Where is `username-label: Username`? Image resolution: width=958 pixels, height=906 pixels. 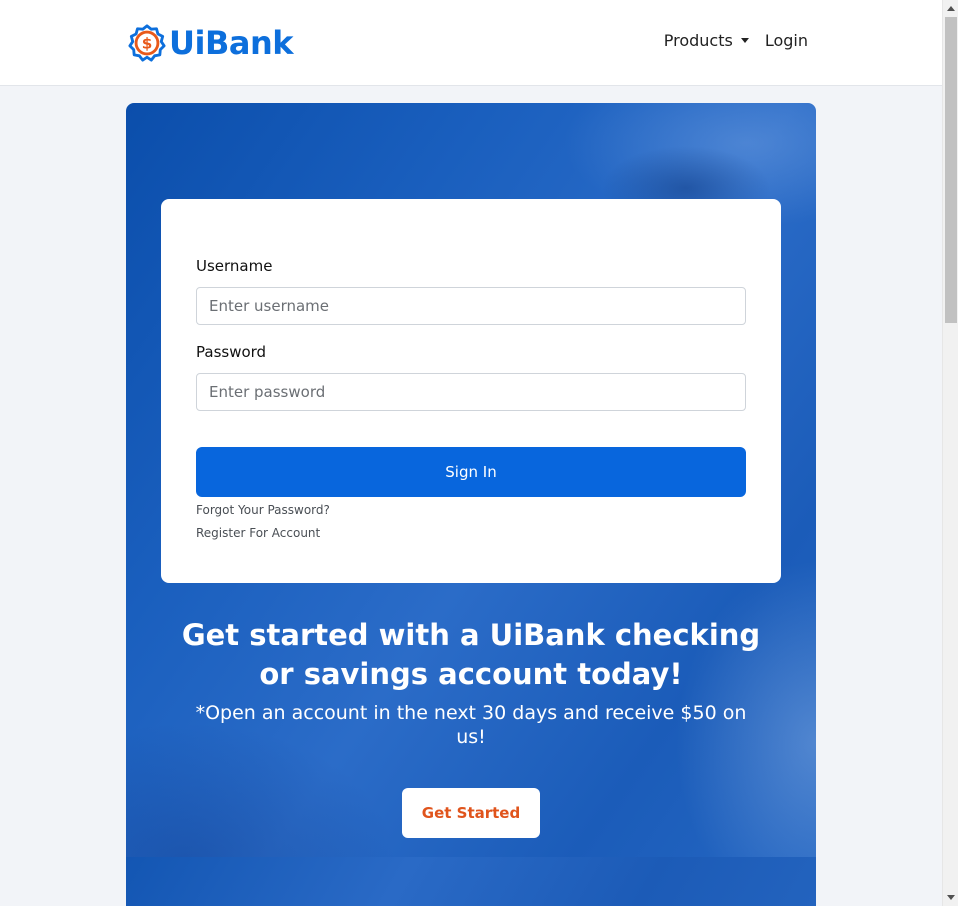
username-label: Username is located at coordinates (234, 266).